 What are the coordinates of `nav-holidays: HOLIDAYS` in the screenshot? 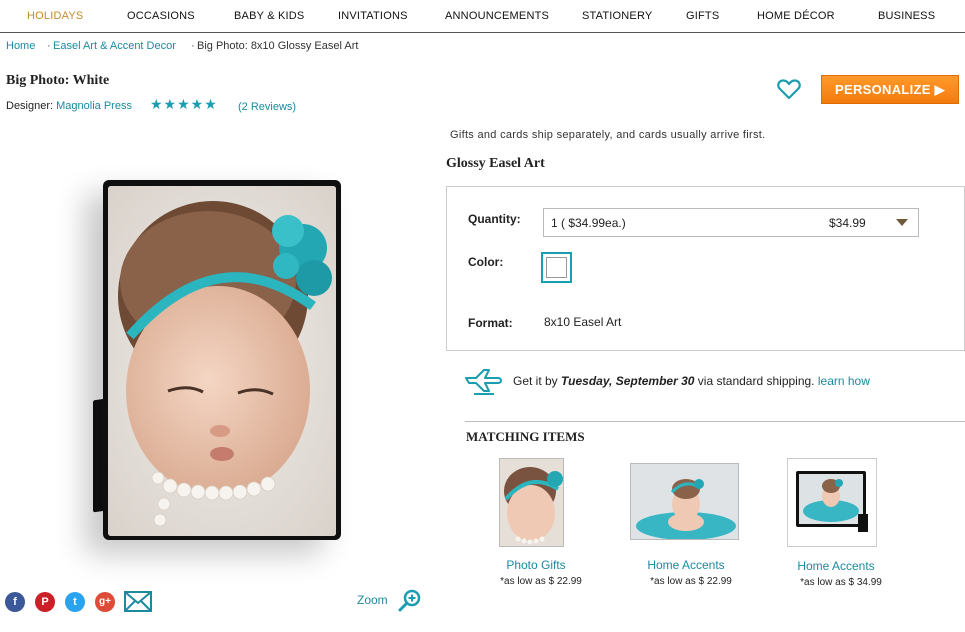 It's located at (55, 16).